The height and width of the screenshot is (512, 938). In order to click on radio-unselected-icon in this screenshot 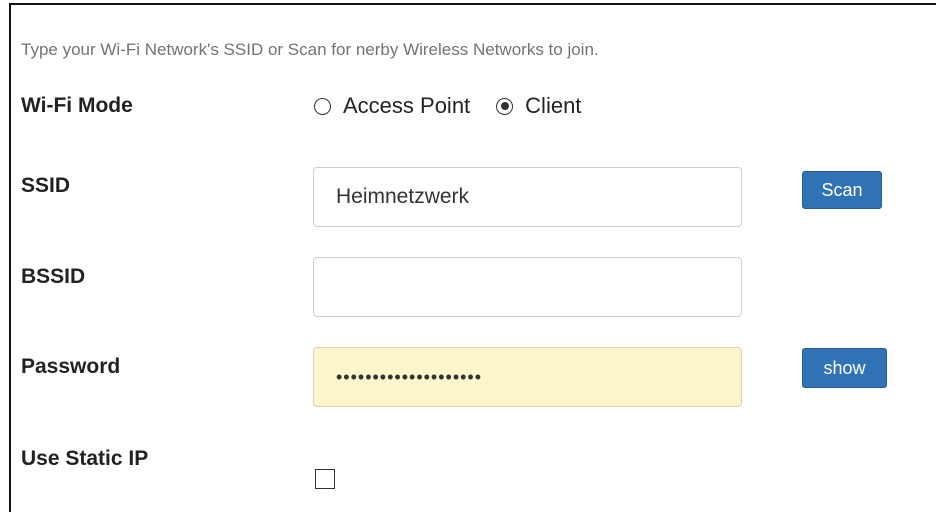, I will do `click(322, 106)`.